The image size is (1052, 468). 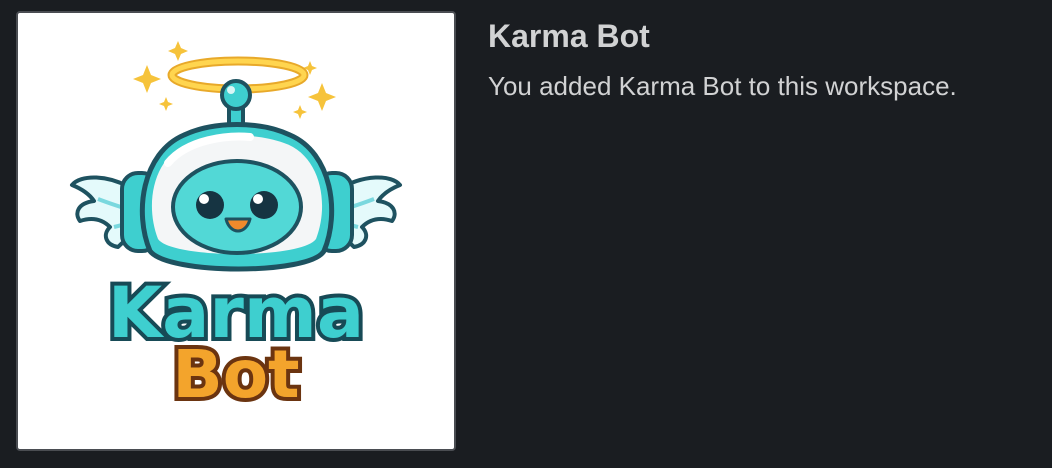 What do you see at coordinates (722, 86) in the screenshot?
I see `bot-description: You added Karma Bot to this workspace.` at bounding box center [722, 86].